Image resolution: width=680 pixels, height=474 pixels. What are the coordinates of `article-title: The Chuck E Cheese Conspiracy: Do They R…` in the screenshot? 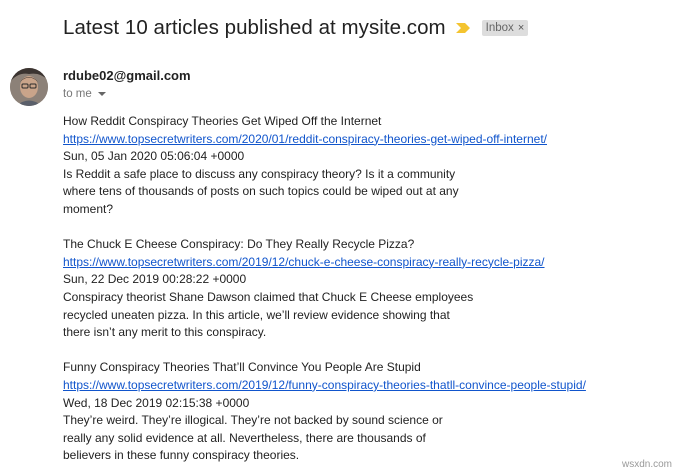 It's located at (239, 244).